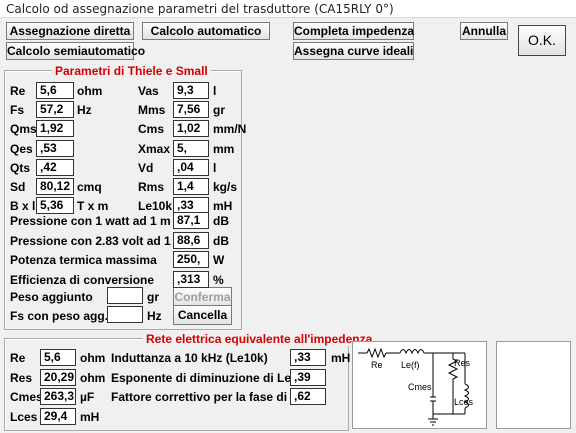  What do you see at coordinates (410, 365) in the screenshot?
I see `circuit-le-label: Le(f)` at bounding box center [410, 365].